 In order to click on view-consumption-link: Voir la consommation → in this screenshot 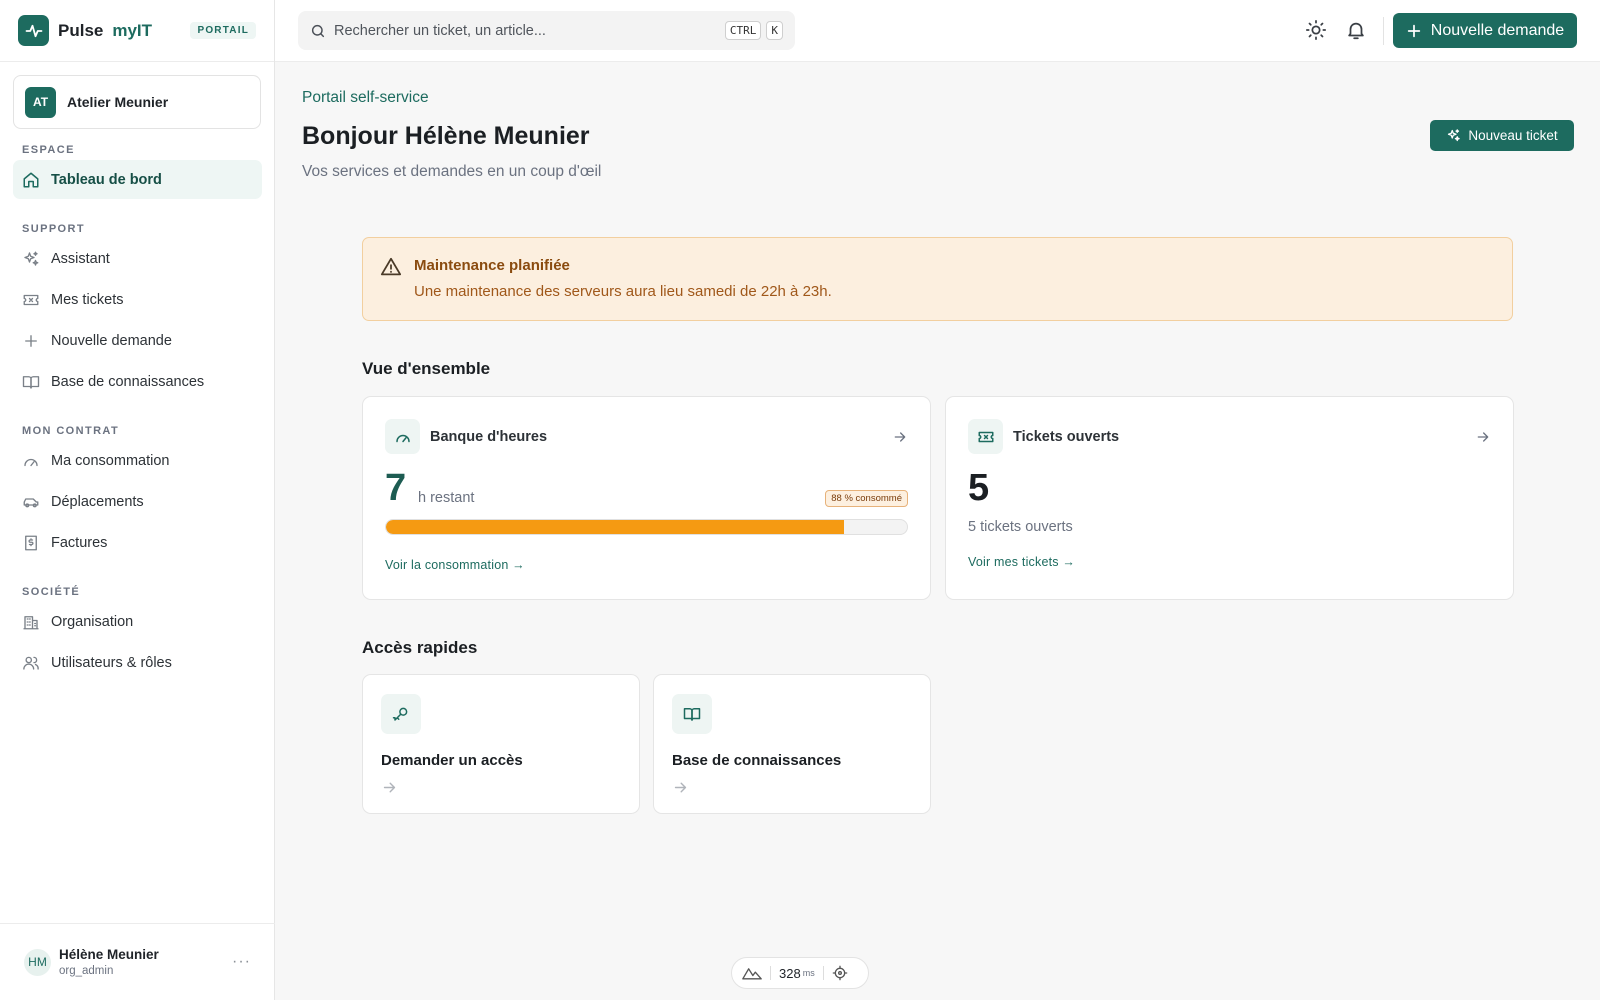, I will do `click(455, 565)`.